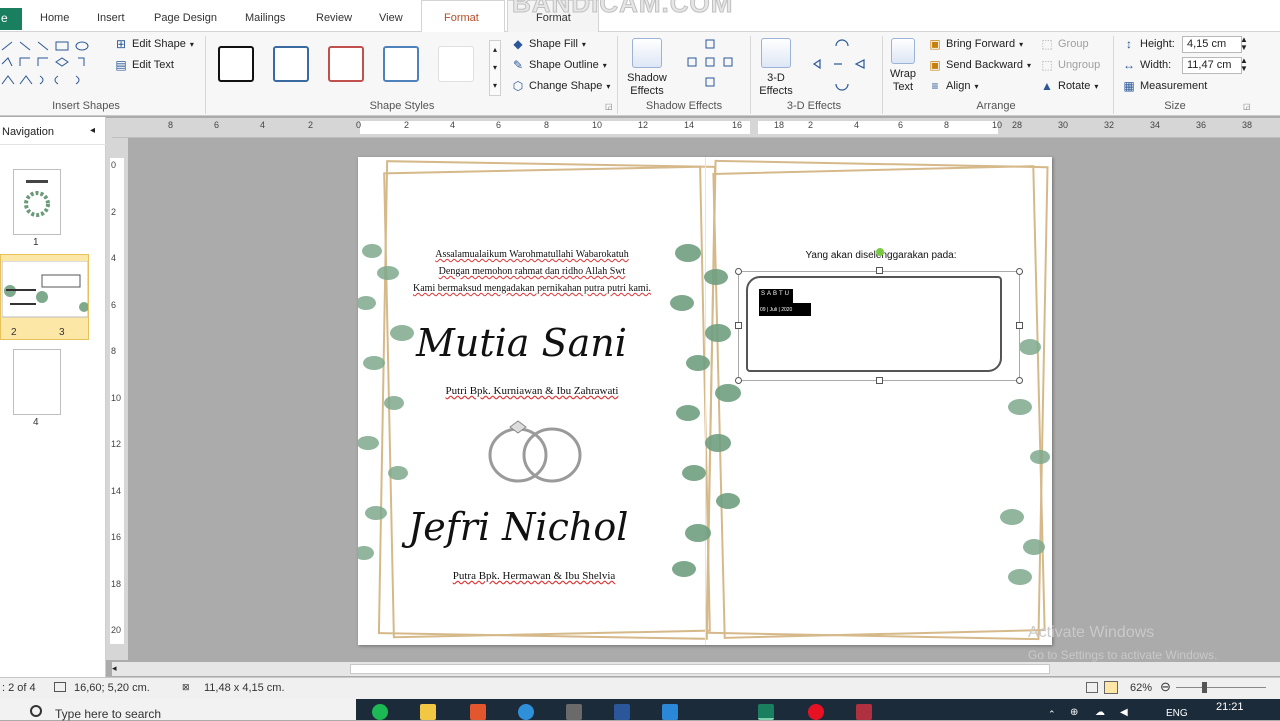 The height and width of the screenshot is (721, 1280). Describe the element at coordinates (1069, 86) in the screenshot. I see `rotate-button: ▲ Rotate ▾` at that location.